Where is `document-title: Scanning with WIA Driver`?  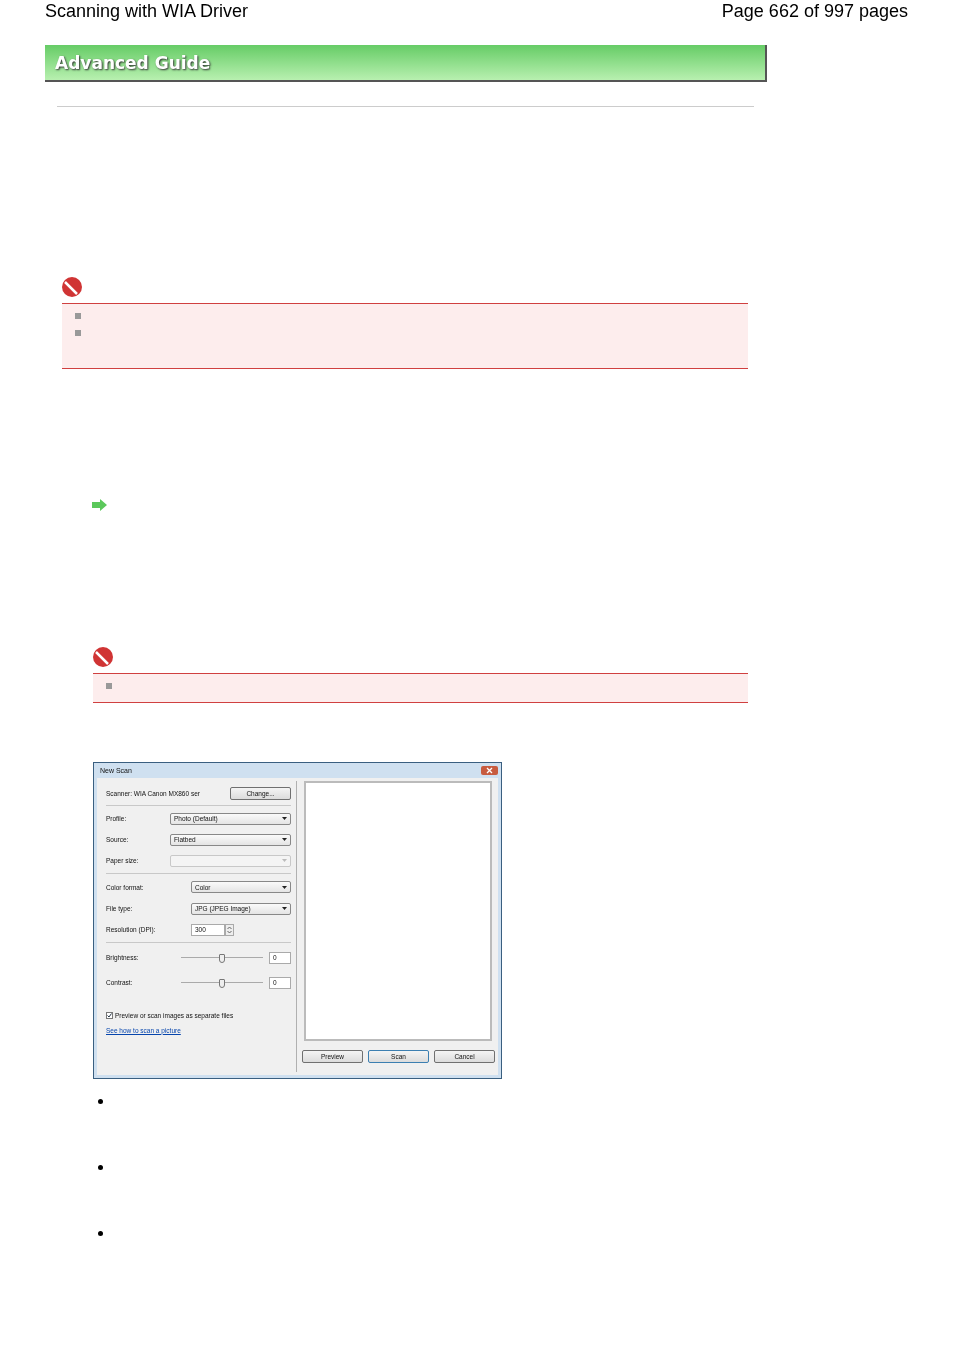
document-title: Scanning with WIA Driver is located at coordinates (147, 11).